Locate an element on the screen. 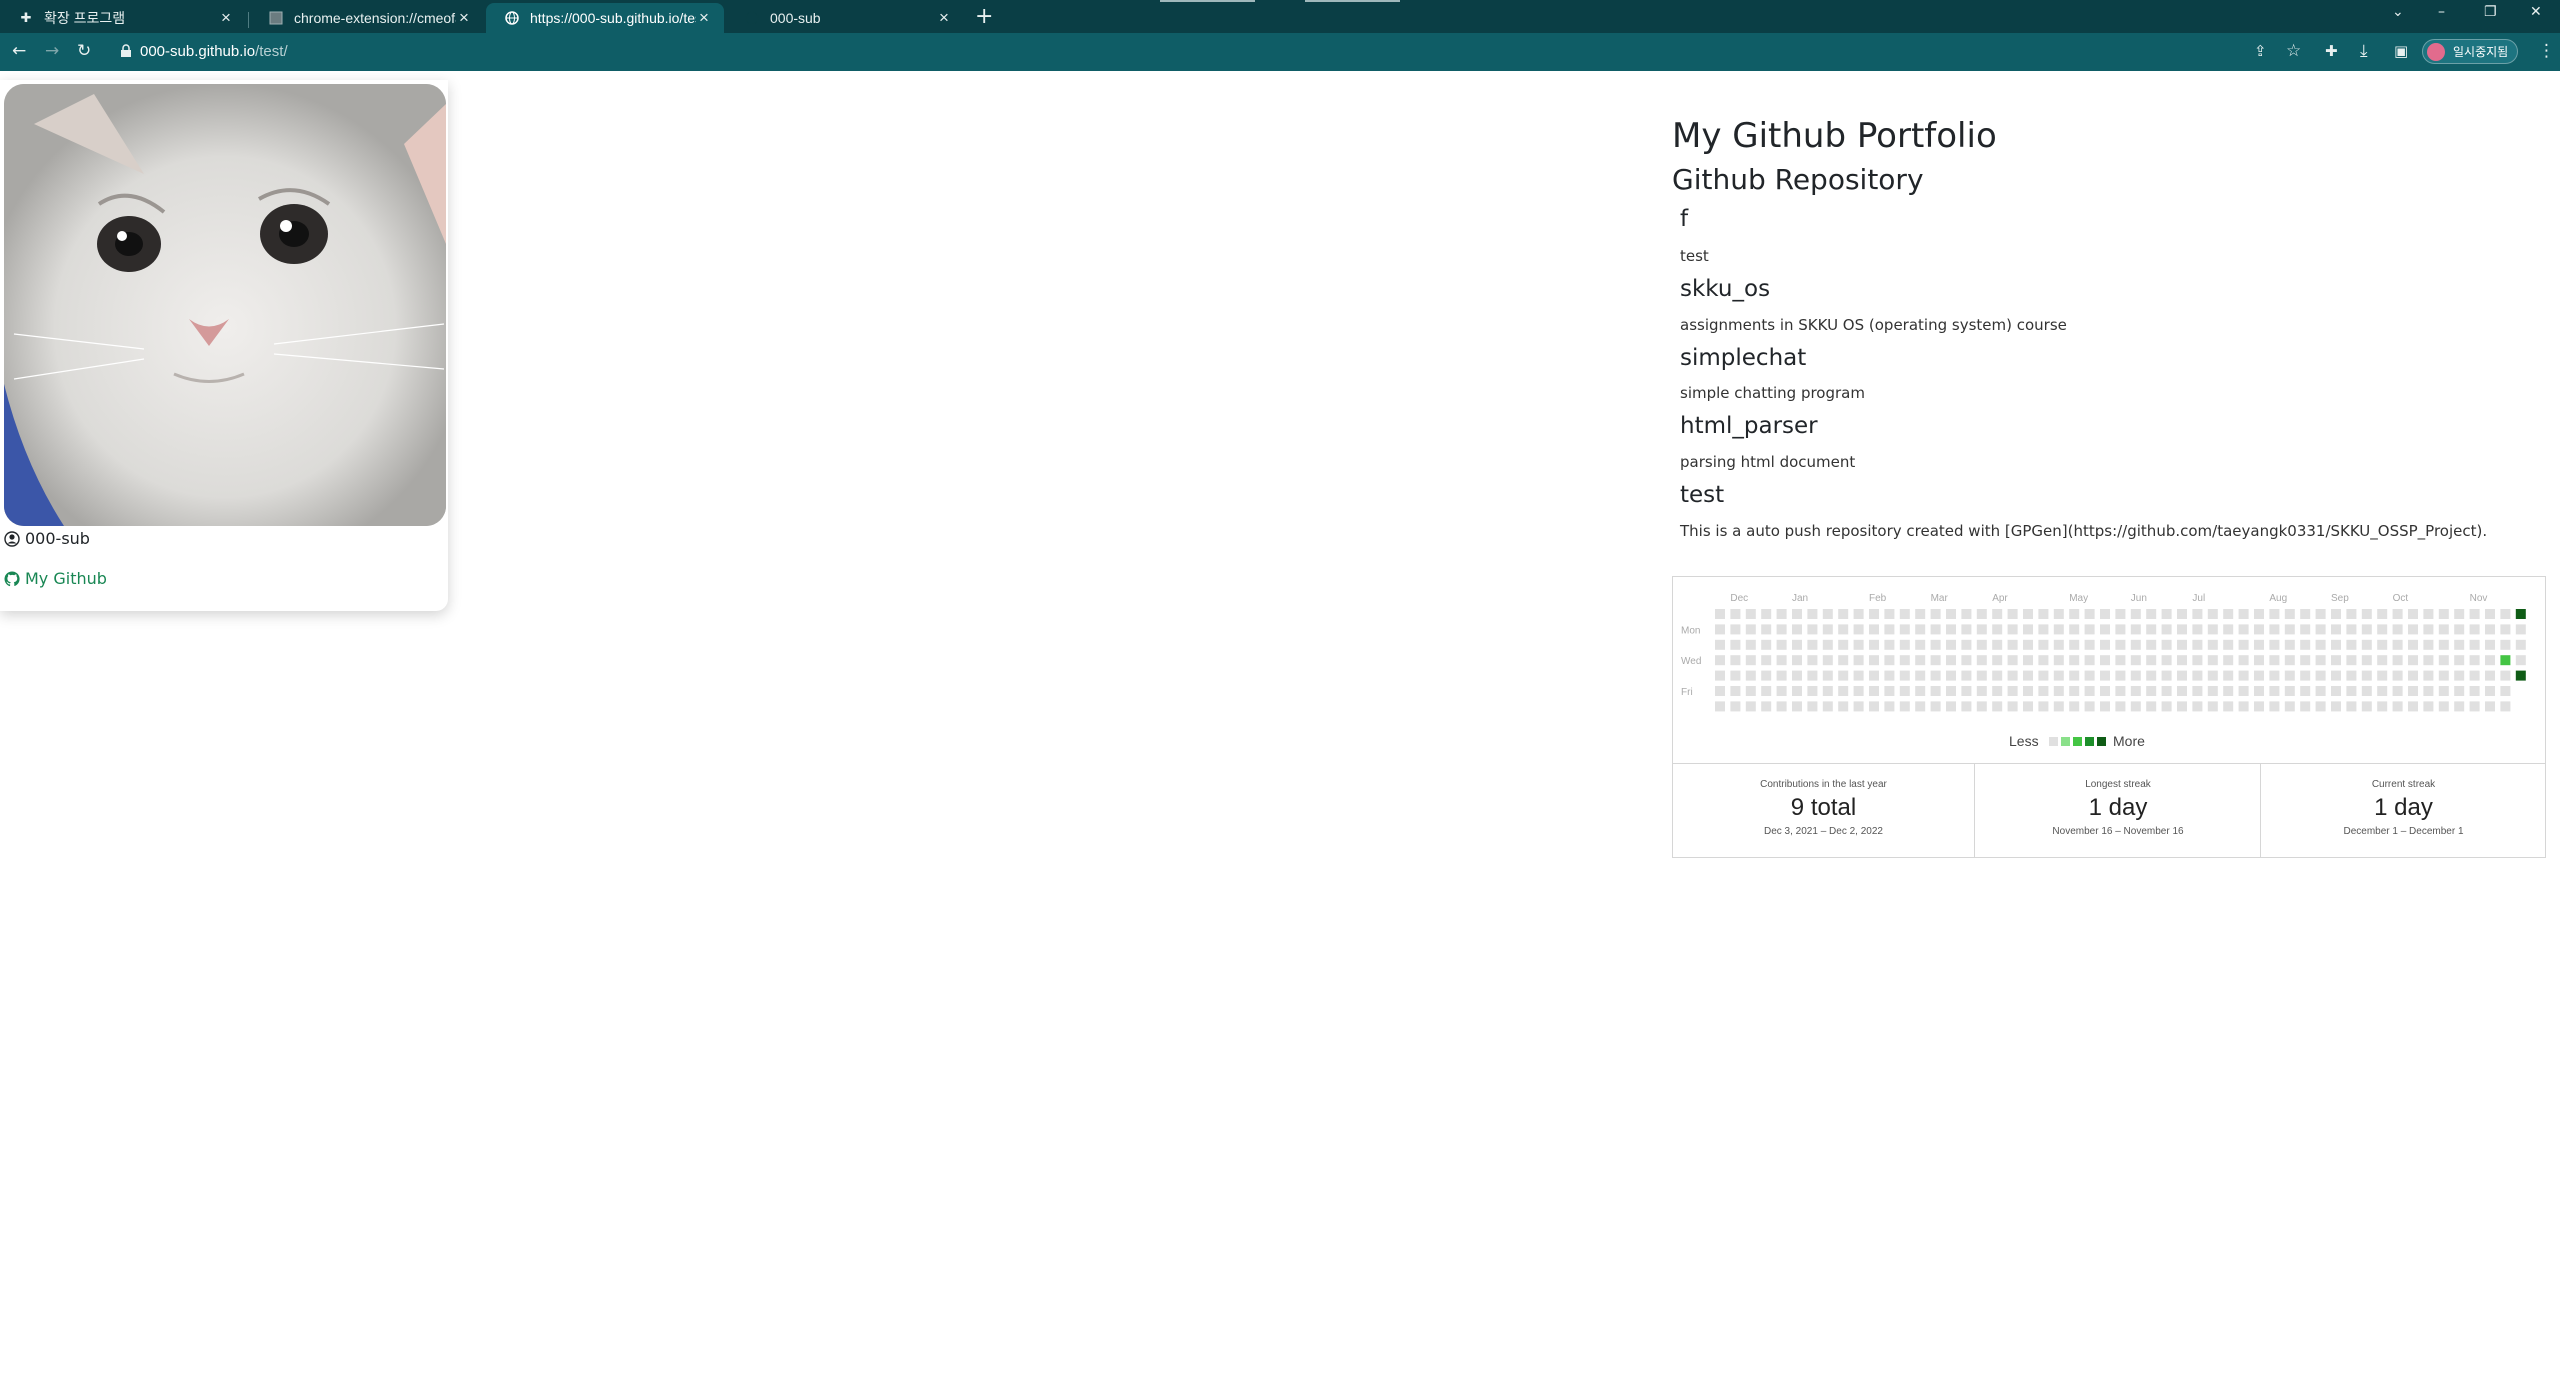 The height and width of the screenshot is (1400, 2560). download-icon: ⤓ is located at coordinates (2364, 51).